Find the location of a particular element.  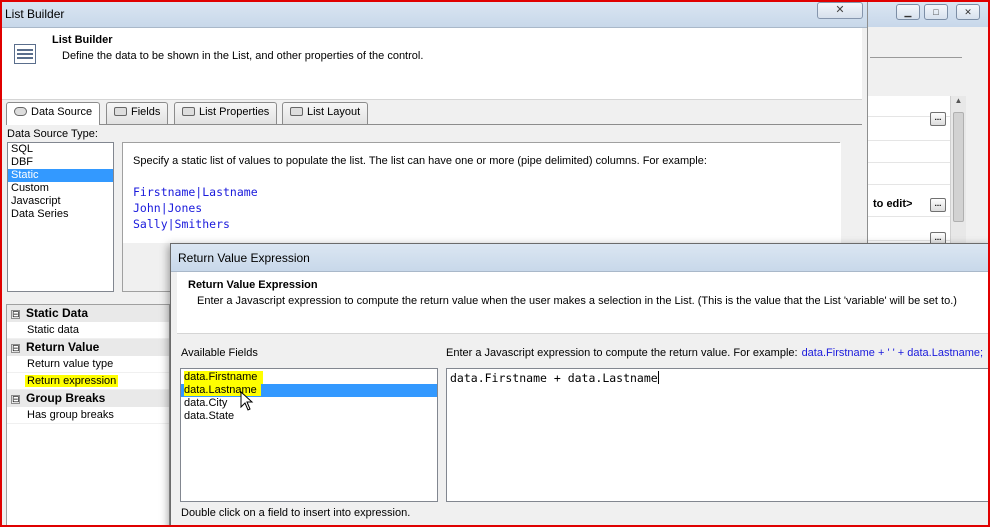

mouse-pointer-icon is located at coordinates (247, 401).